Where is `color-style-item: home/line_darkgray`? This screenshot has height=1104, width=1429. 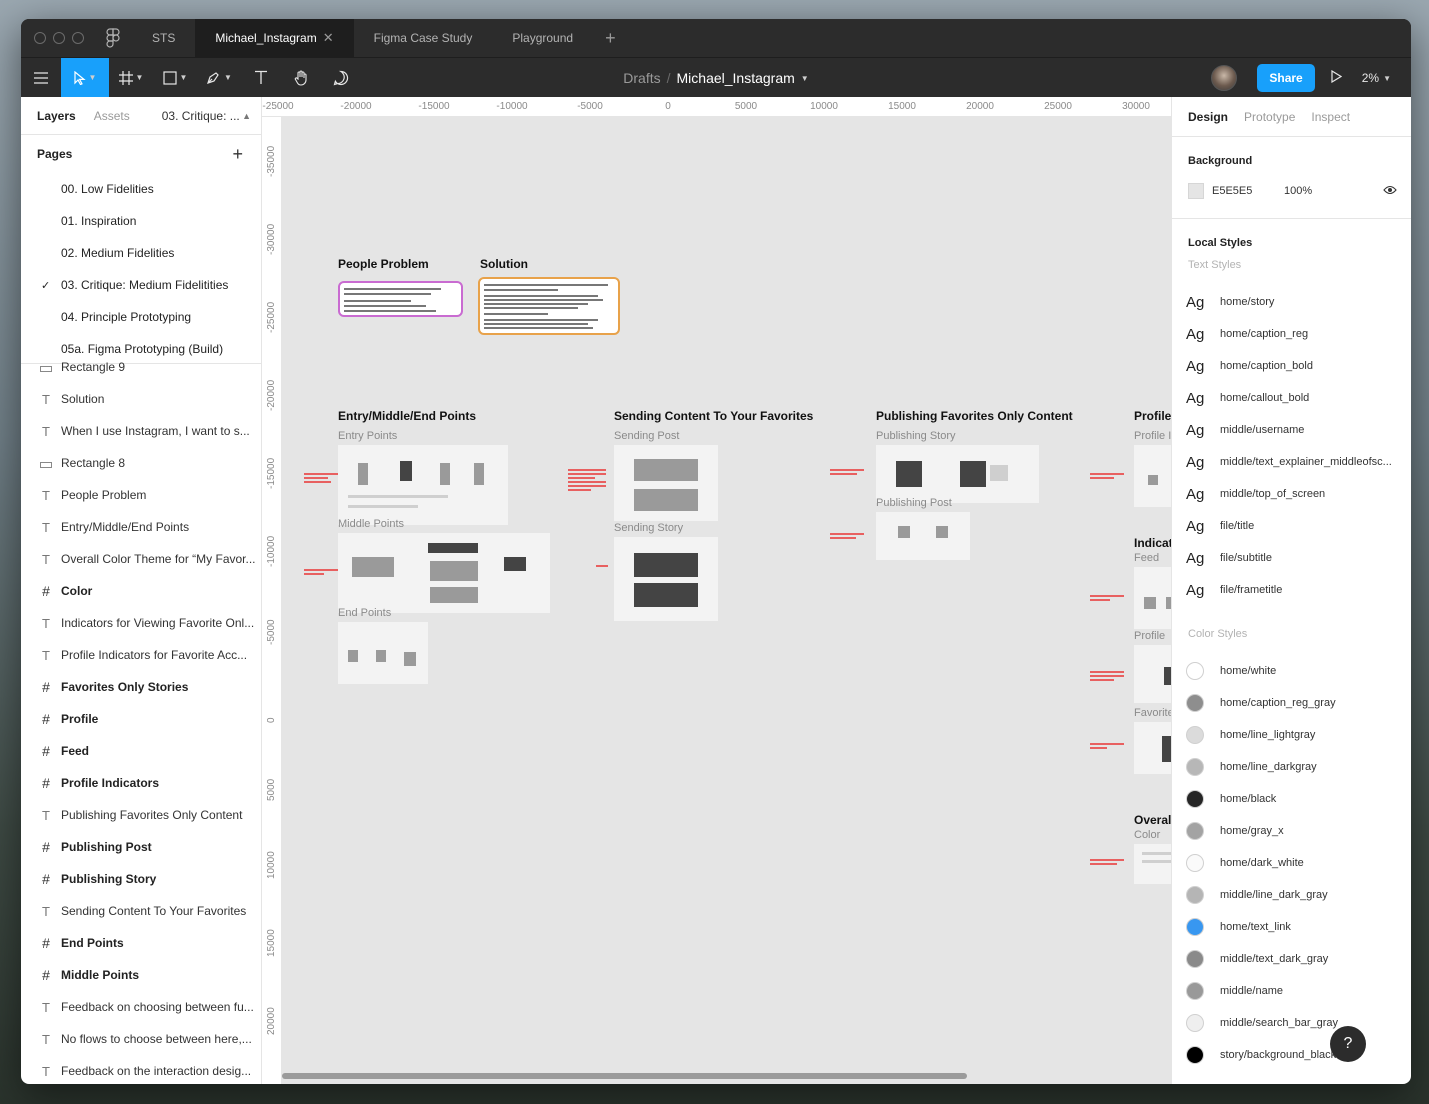 color-style-item: home/line_darkgray is located at coordinates (1291, 767).